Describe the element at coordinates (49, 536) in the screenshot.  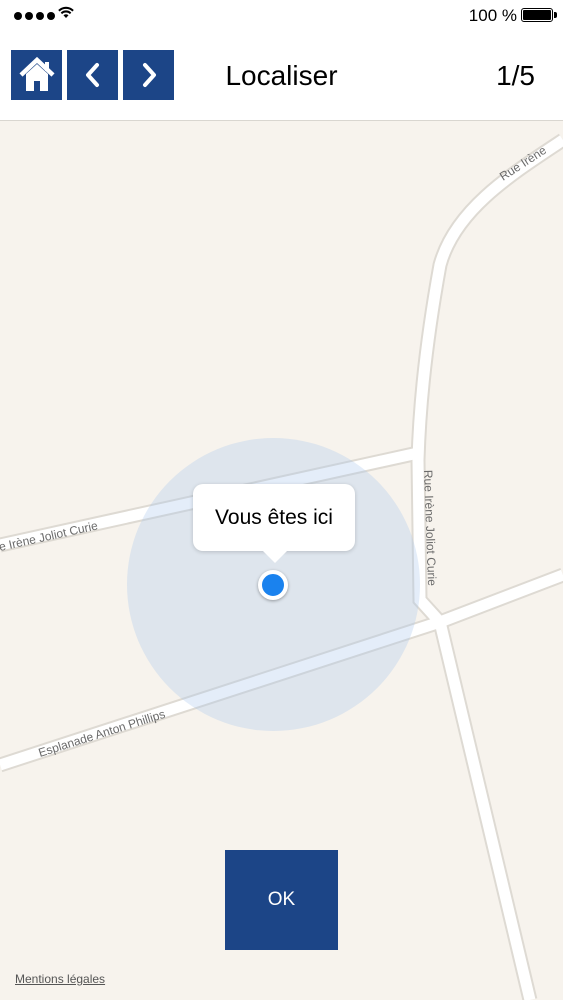
I see `street-label-rue-irene-west: e Irène Joliot Curie` at that location.